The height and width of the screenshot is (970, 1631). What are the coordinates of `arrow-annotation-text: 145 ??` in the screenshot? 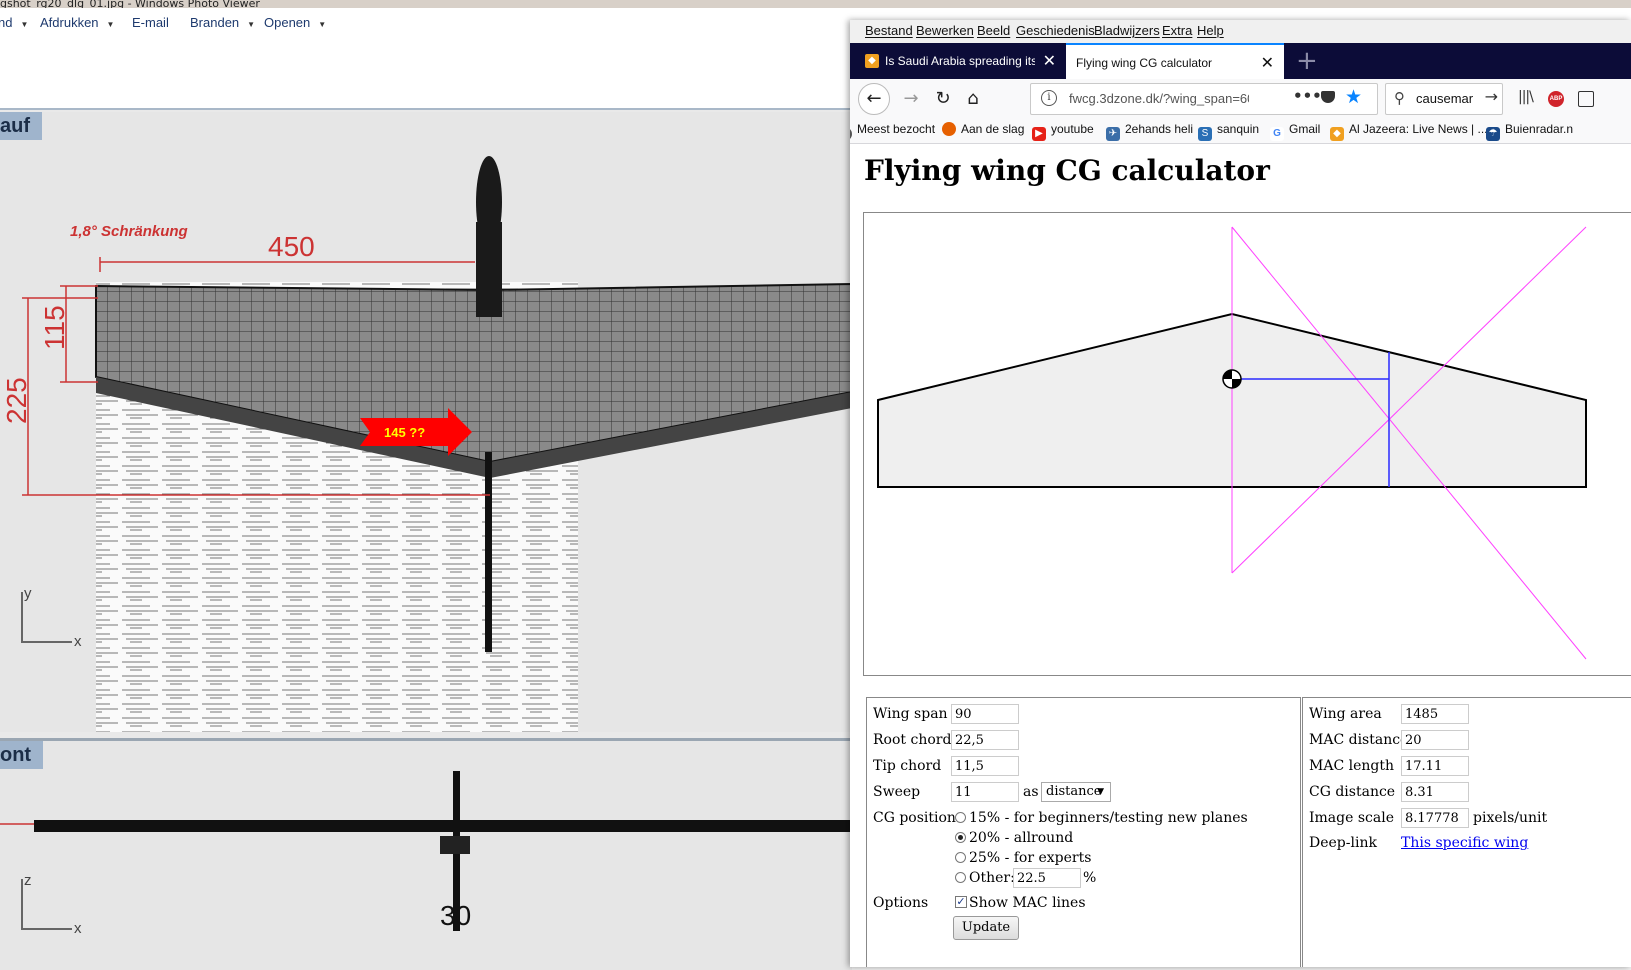 It's located at (404, 432).